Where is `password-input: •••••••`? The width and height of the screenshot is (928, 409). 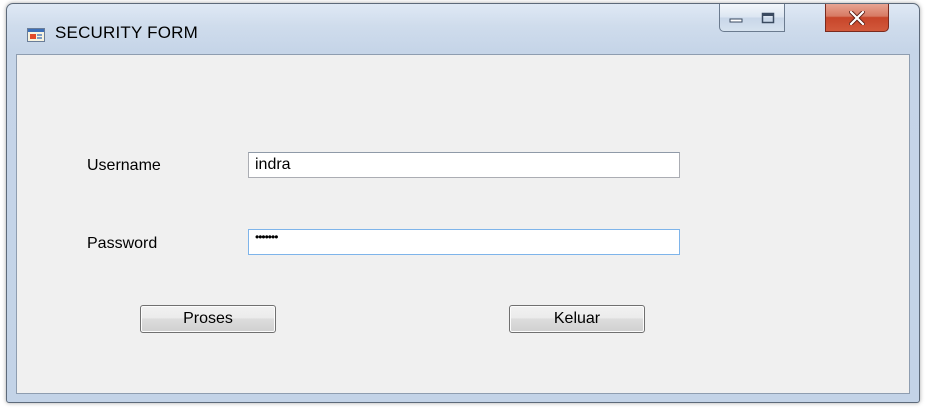
password-input: ••••••• is located at coordinates (464, 242).